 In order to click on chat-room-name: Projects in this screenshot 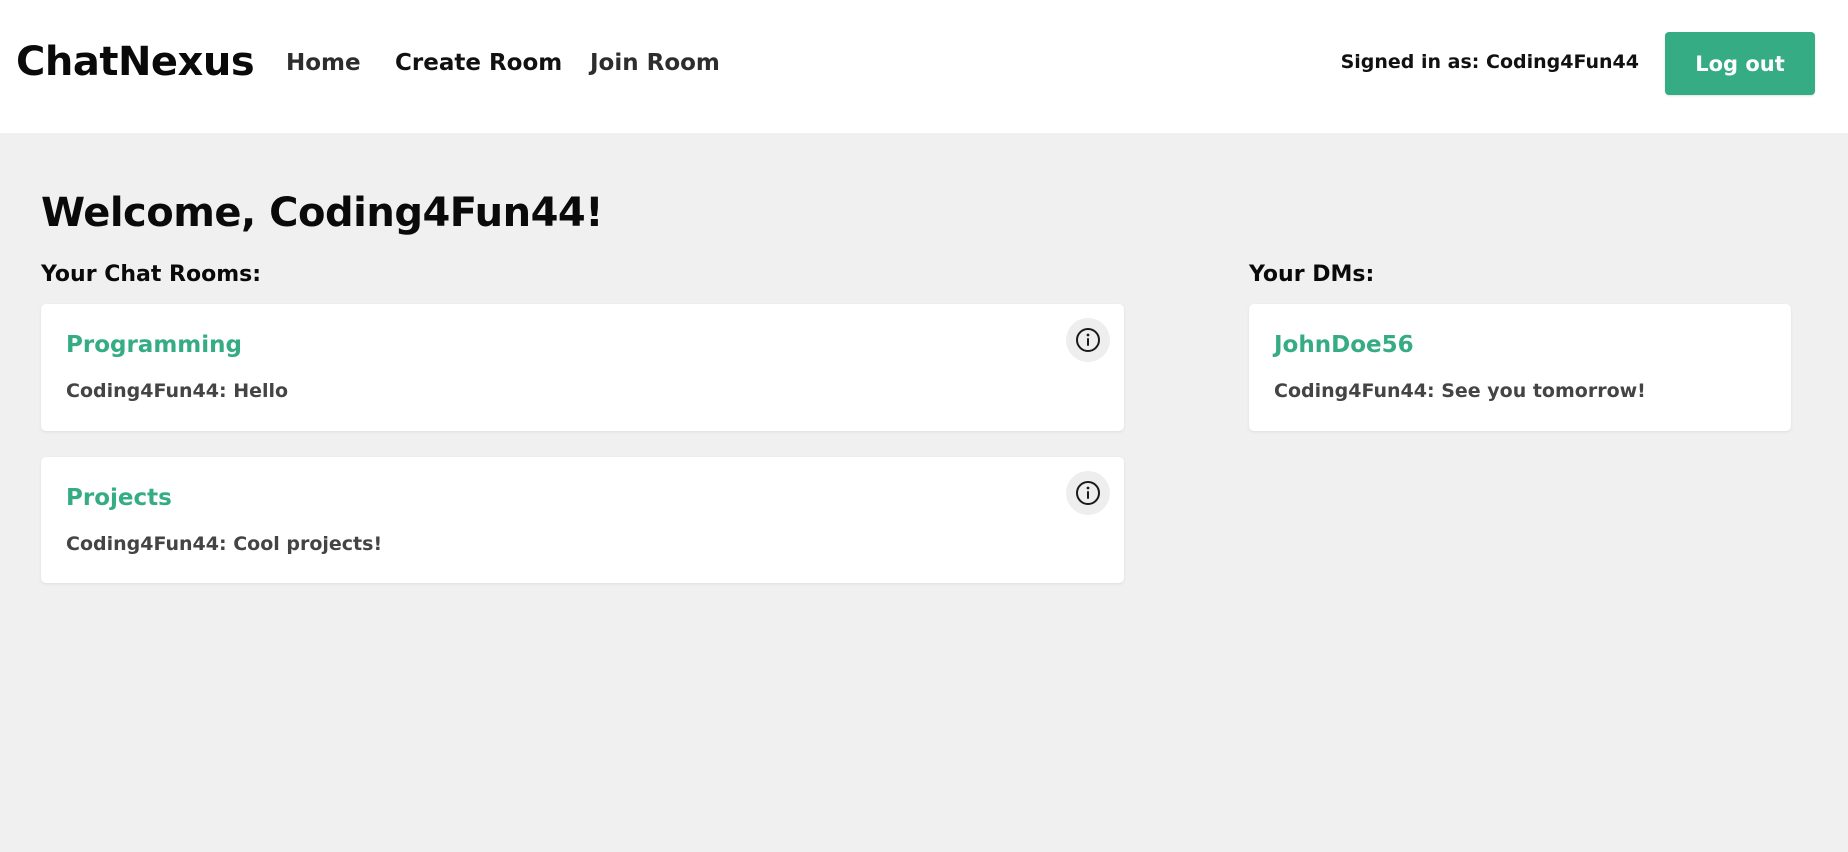, I will do `click(119, 498)`.